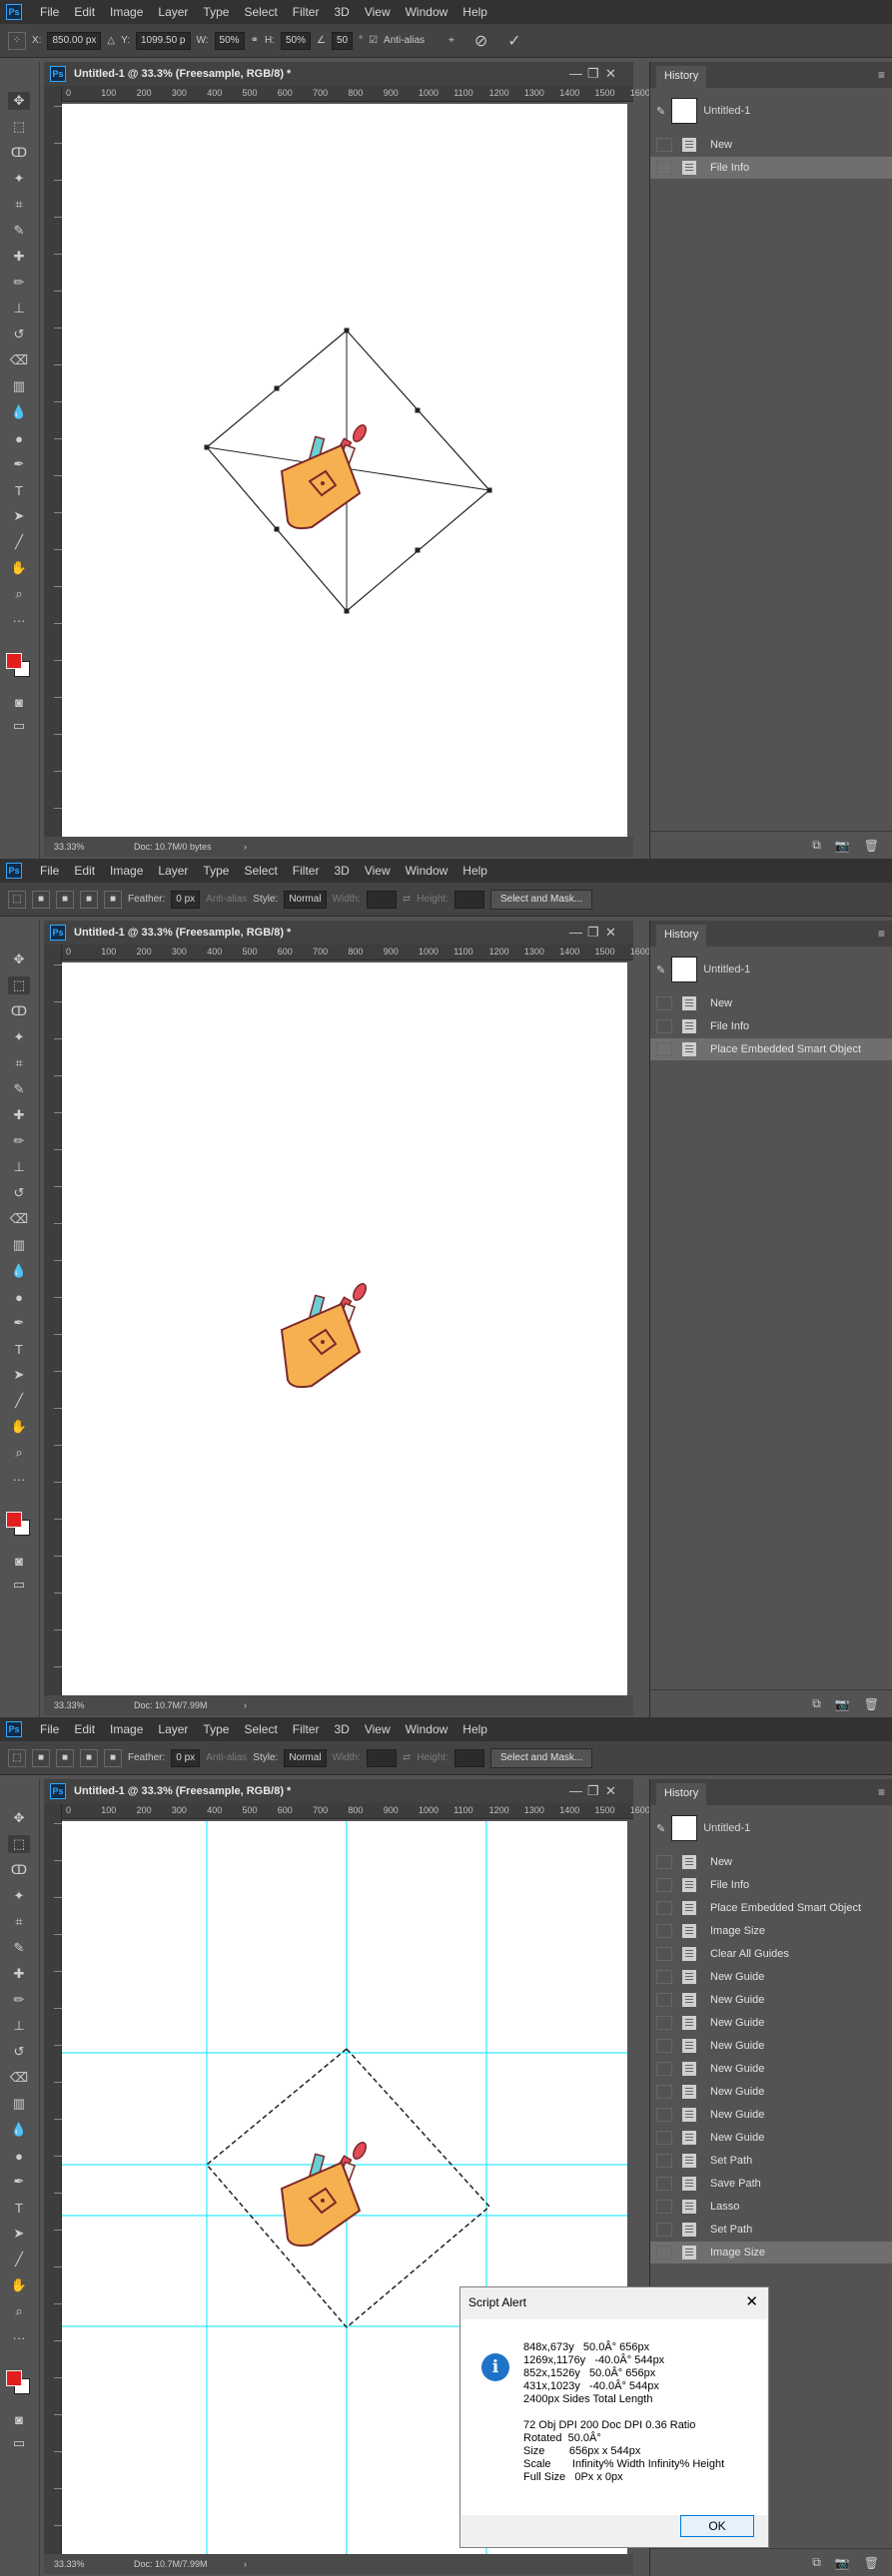 Image resolution: width=892 pixels, height=2576 pixels. I want to click on menu-layer: Layer, so click(173, 1729).